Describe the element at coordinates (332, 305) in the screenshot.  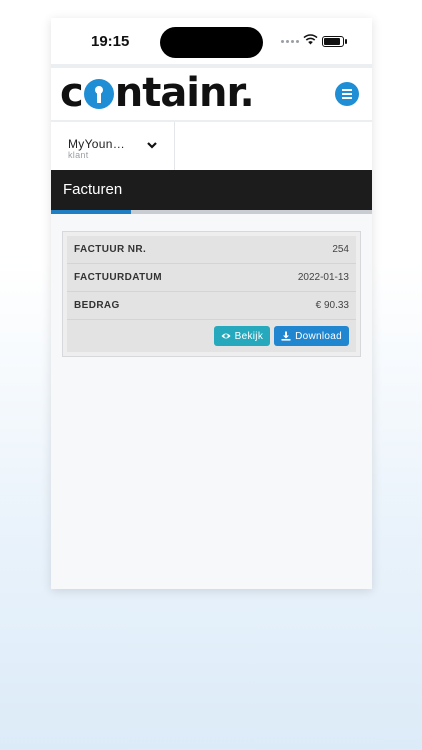
I see `invoice-amount-value: € 90.33` at that location.